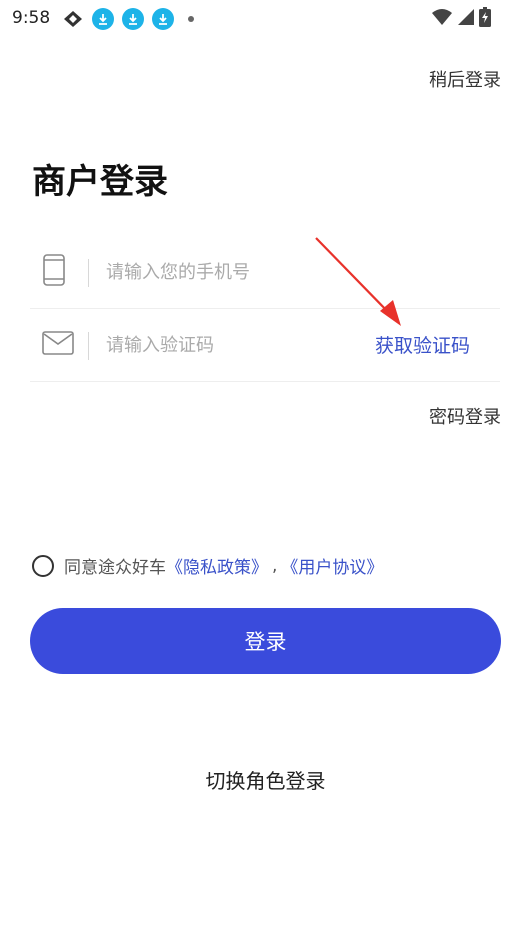 The image size is (531, 944). I want to click on status-time: 9:58, so click(31, 18).